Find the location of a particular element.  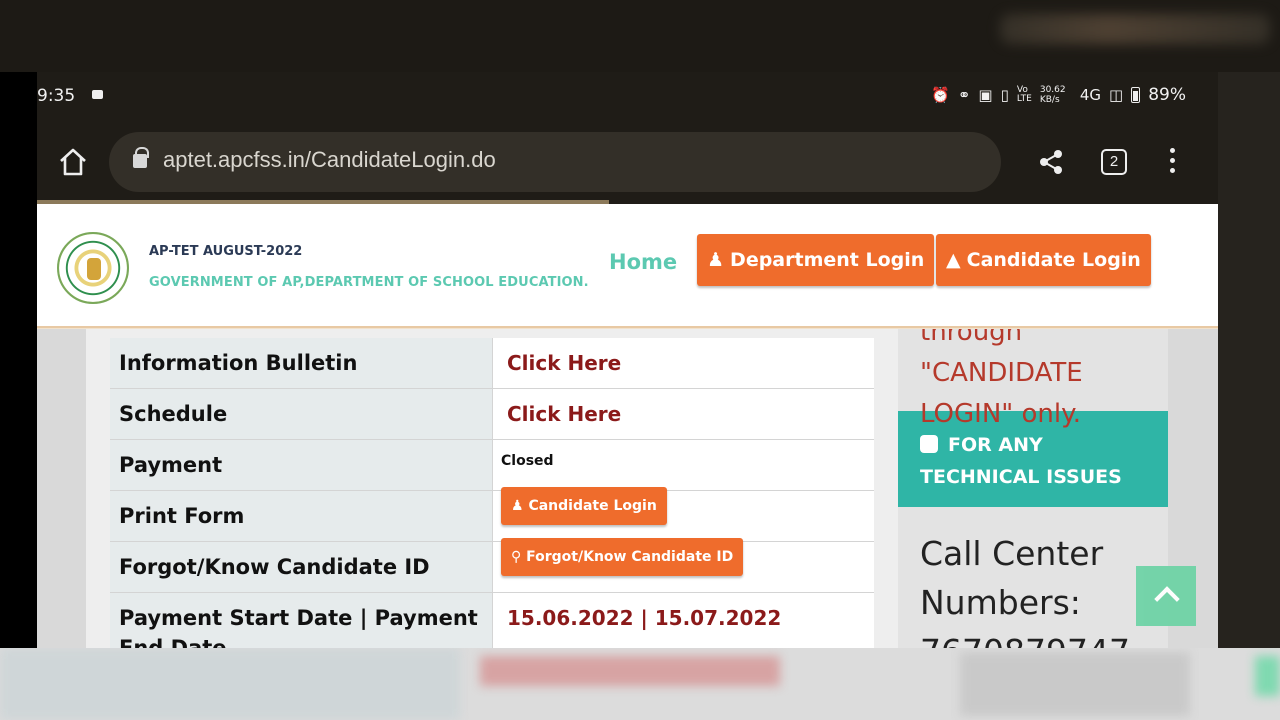

home-link: Home is located at coordinates (643, 262).